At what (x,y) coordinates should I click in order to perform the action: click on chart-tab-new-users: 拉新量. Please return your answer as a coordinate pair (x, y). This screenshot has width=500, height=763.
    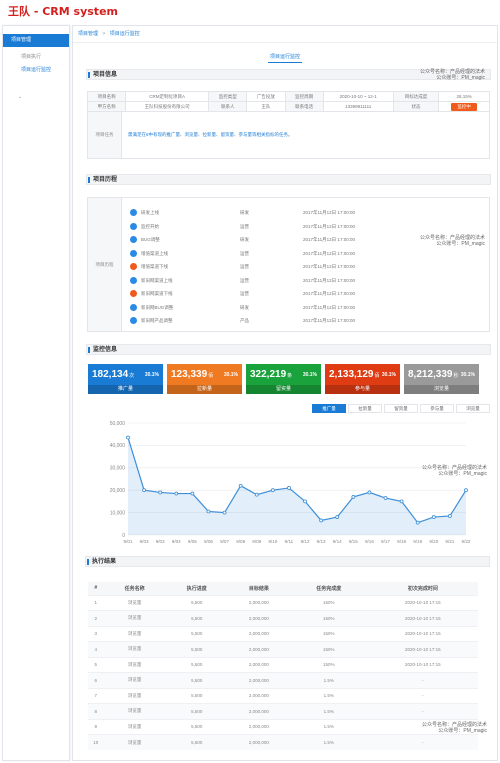
    Looking at the image, I should click on (365, 408).